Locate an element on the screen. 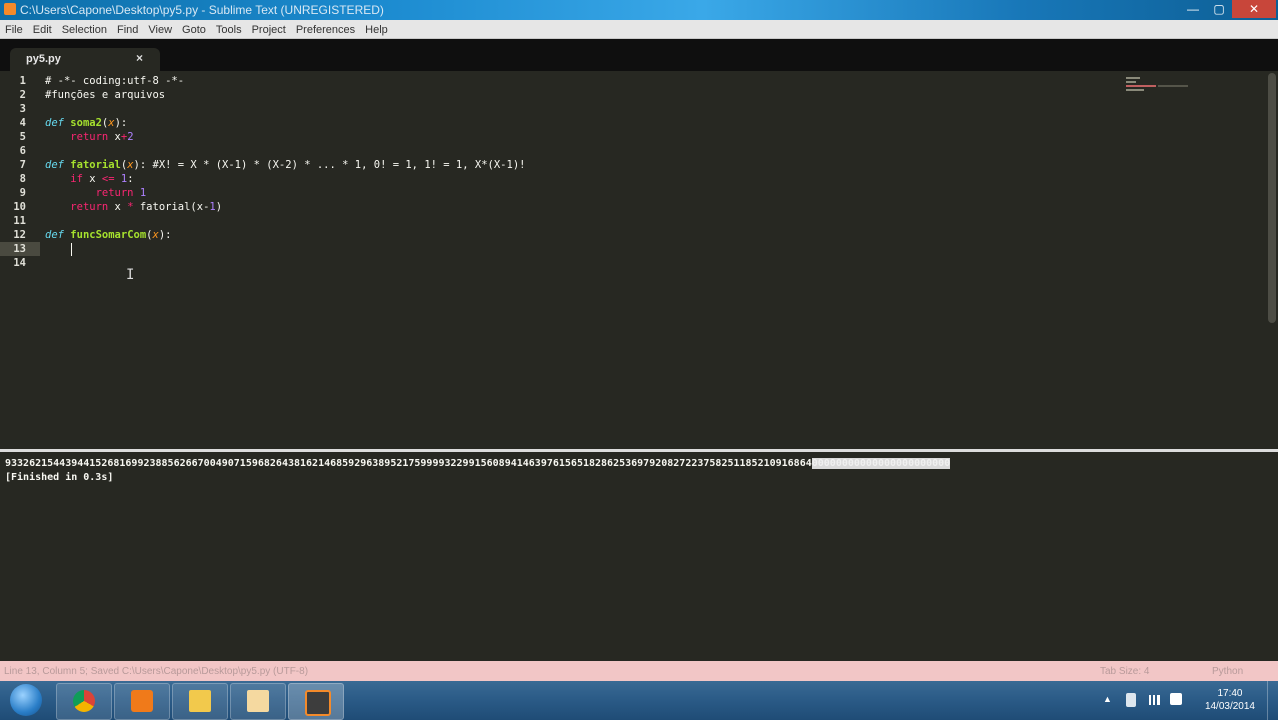 The height and width of the screenshot is (720, 1278). taskbar-app-sublime is located at coordinates (316, 701).